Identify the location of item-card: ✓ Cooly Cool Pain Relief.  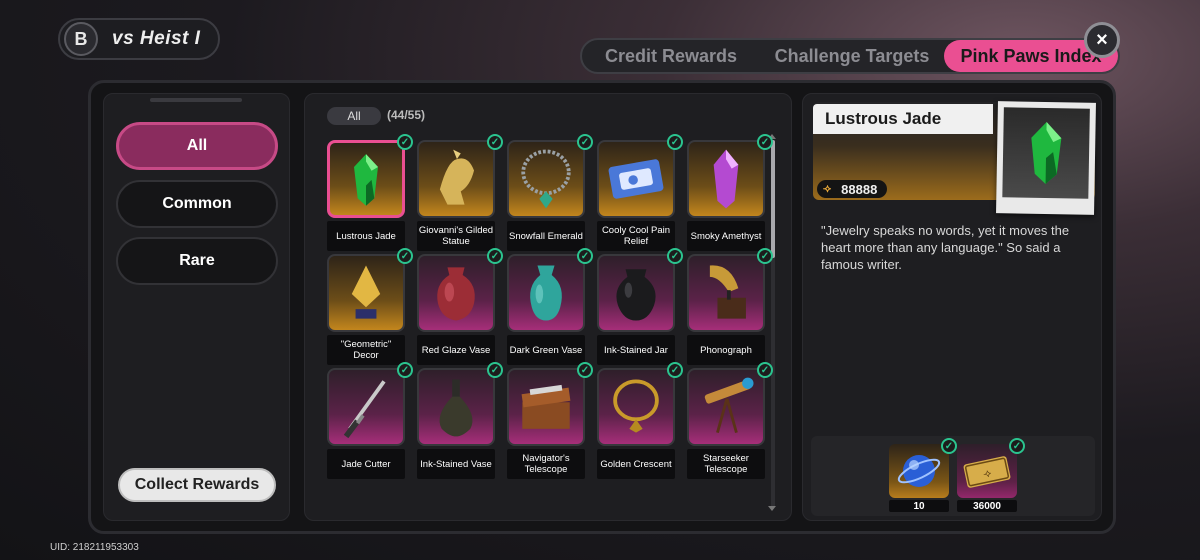
(640, 192).